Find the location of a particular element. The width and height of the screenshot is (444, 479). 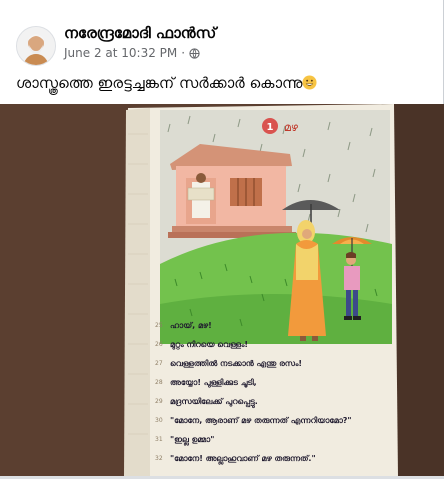

lesson-title: മഴ is located at coordinates (291, 127).